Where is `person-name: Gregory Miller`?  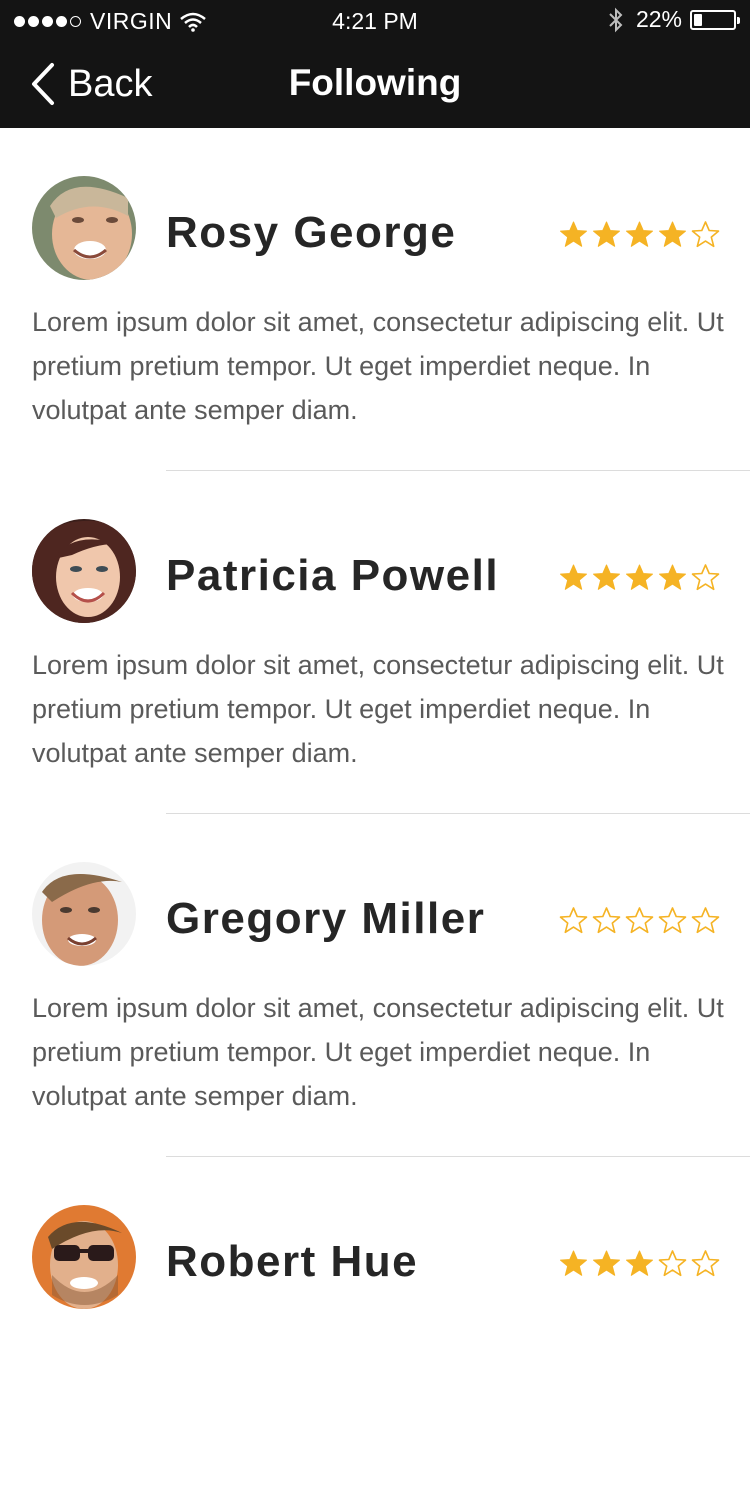 person-name: Gregory Miller is located at coordinates (326, 918).